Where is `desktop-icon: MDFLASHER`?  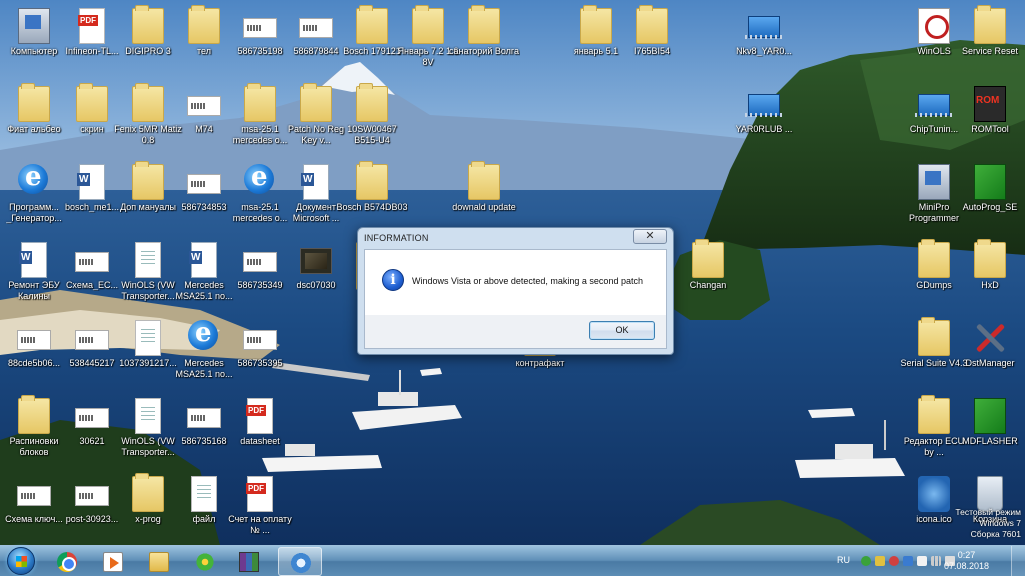
desktop-icon: MDFLASHER is located at coordinates (990, 429).